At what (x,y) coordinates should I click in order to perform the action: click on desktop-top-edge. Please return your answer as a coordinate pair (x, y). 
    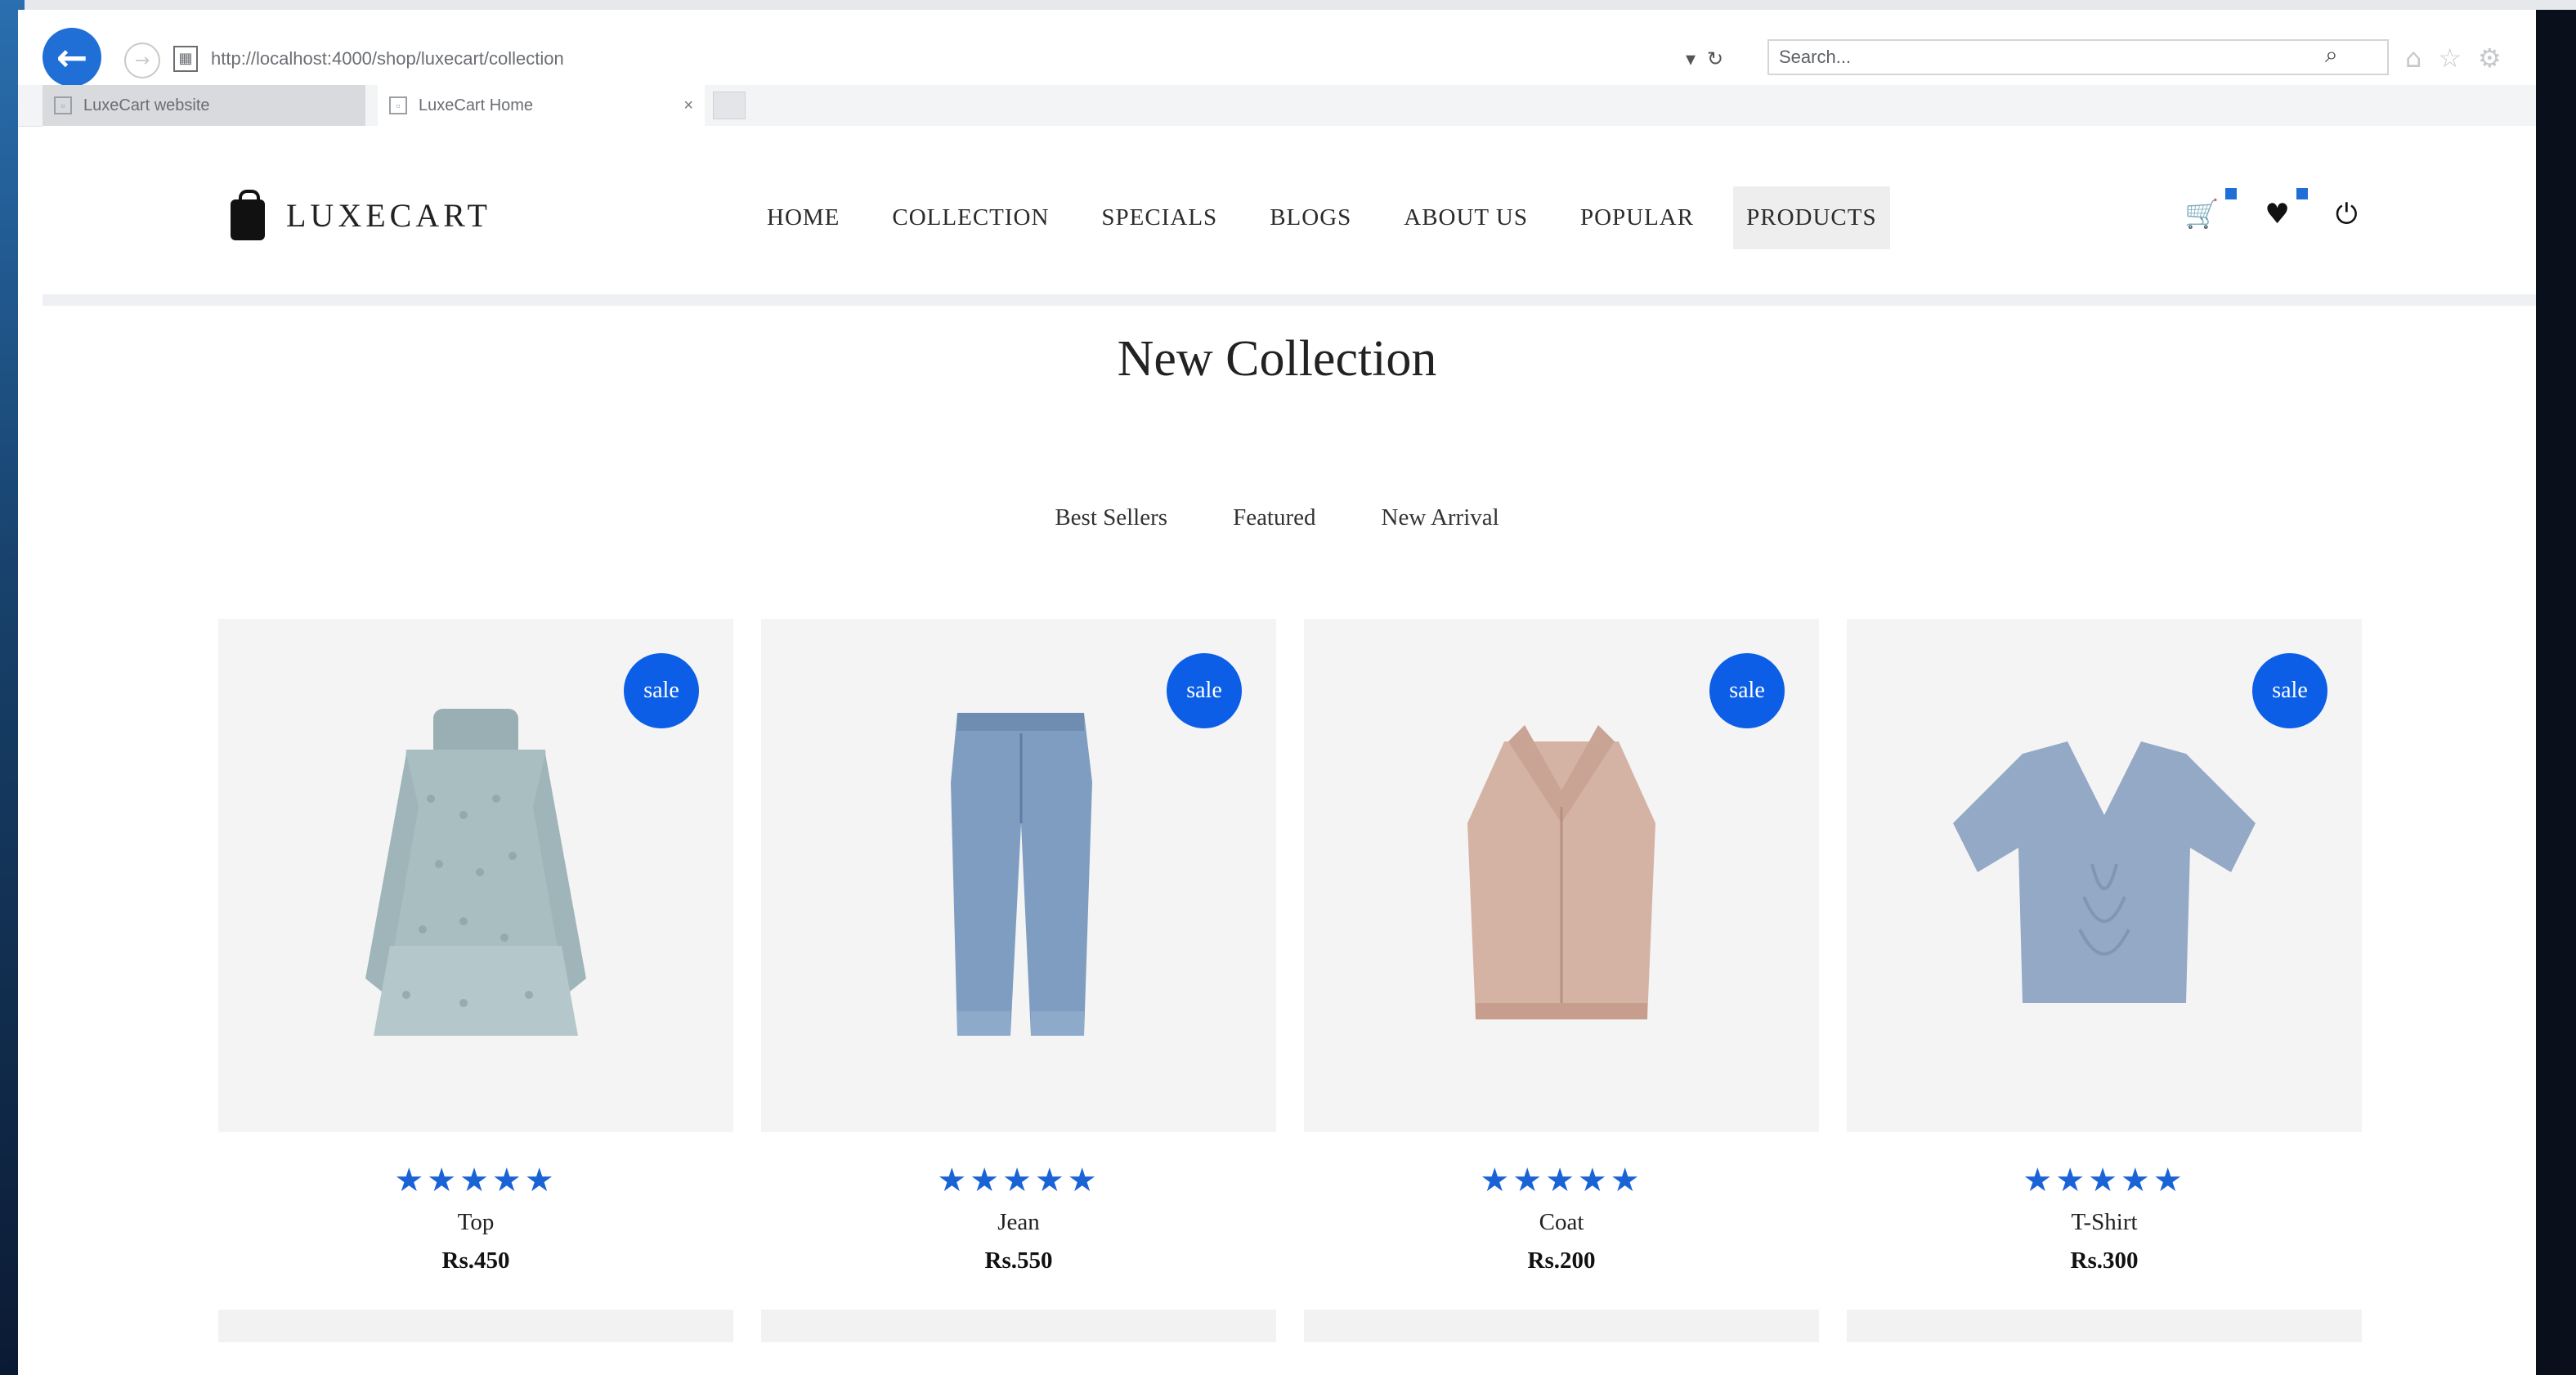
    Looking at the image, I should click on (1288, 5).